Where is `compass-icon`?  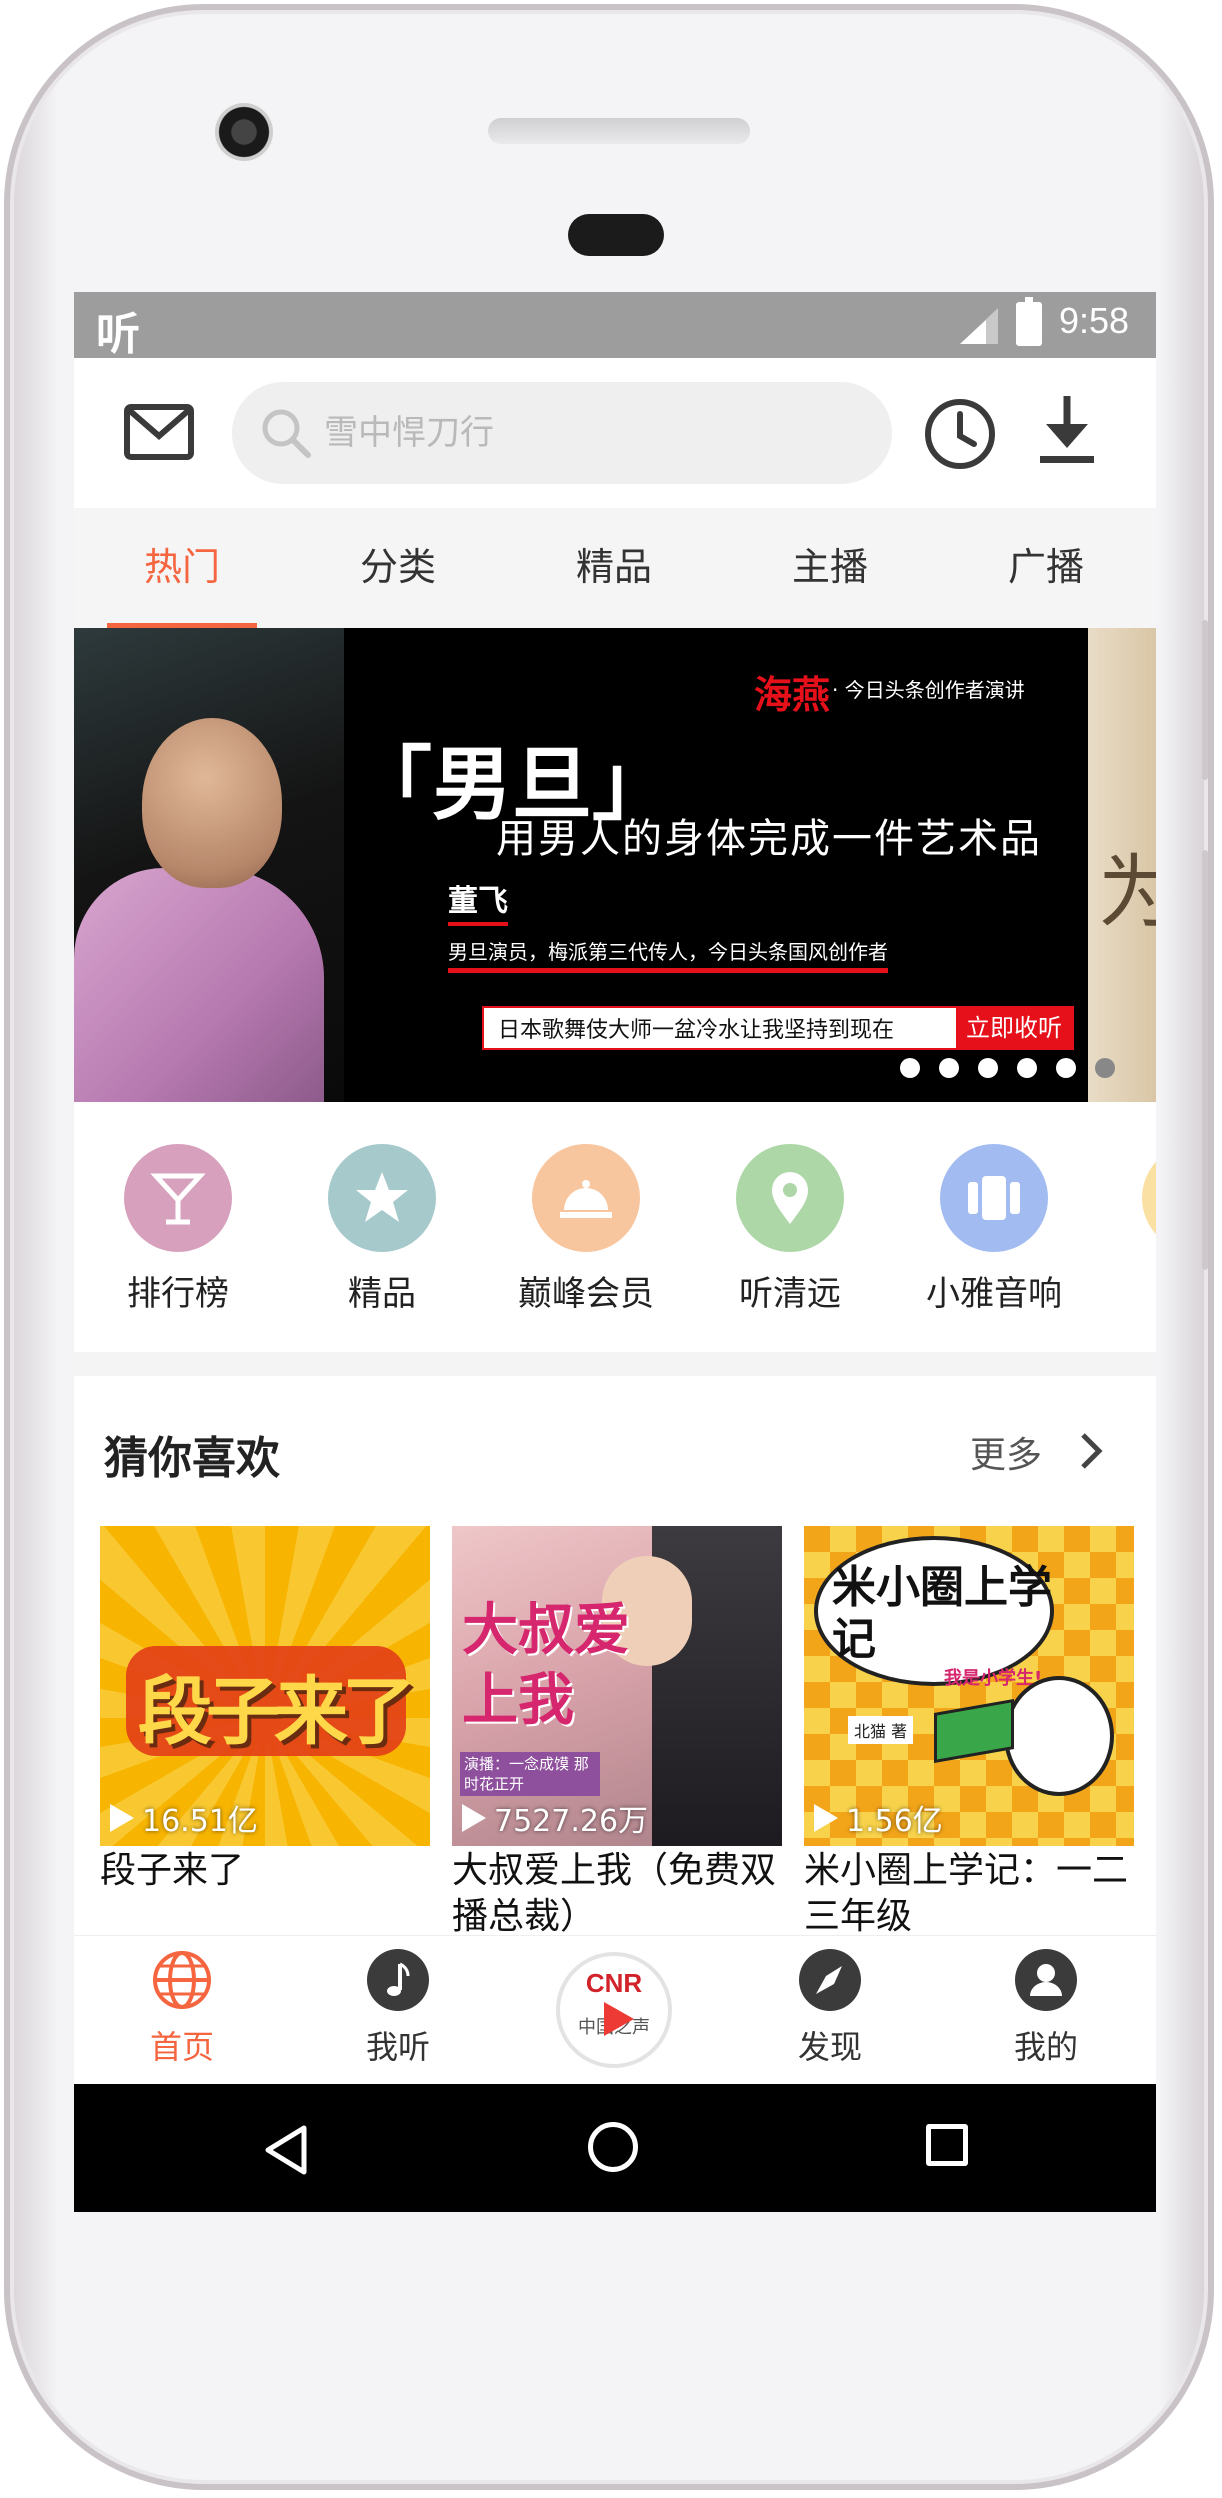
compass-icon is located at coordinates (830, 1980).